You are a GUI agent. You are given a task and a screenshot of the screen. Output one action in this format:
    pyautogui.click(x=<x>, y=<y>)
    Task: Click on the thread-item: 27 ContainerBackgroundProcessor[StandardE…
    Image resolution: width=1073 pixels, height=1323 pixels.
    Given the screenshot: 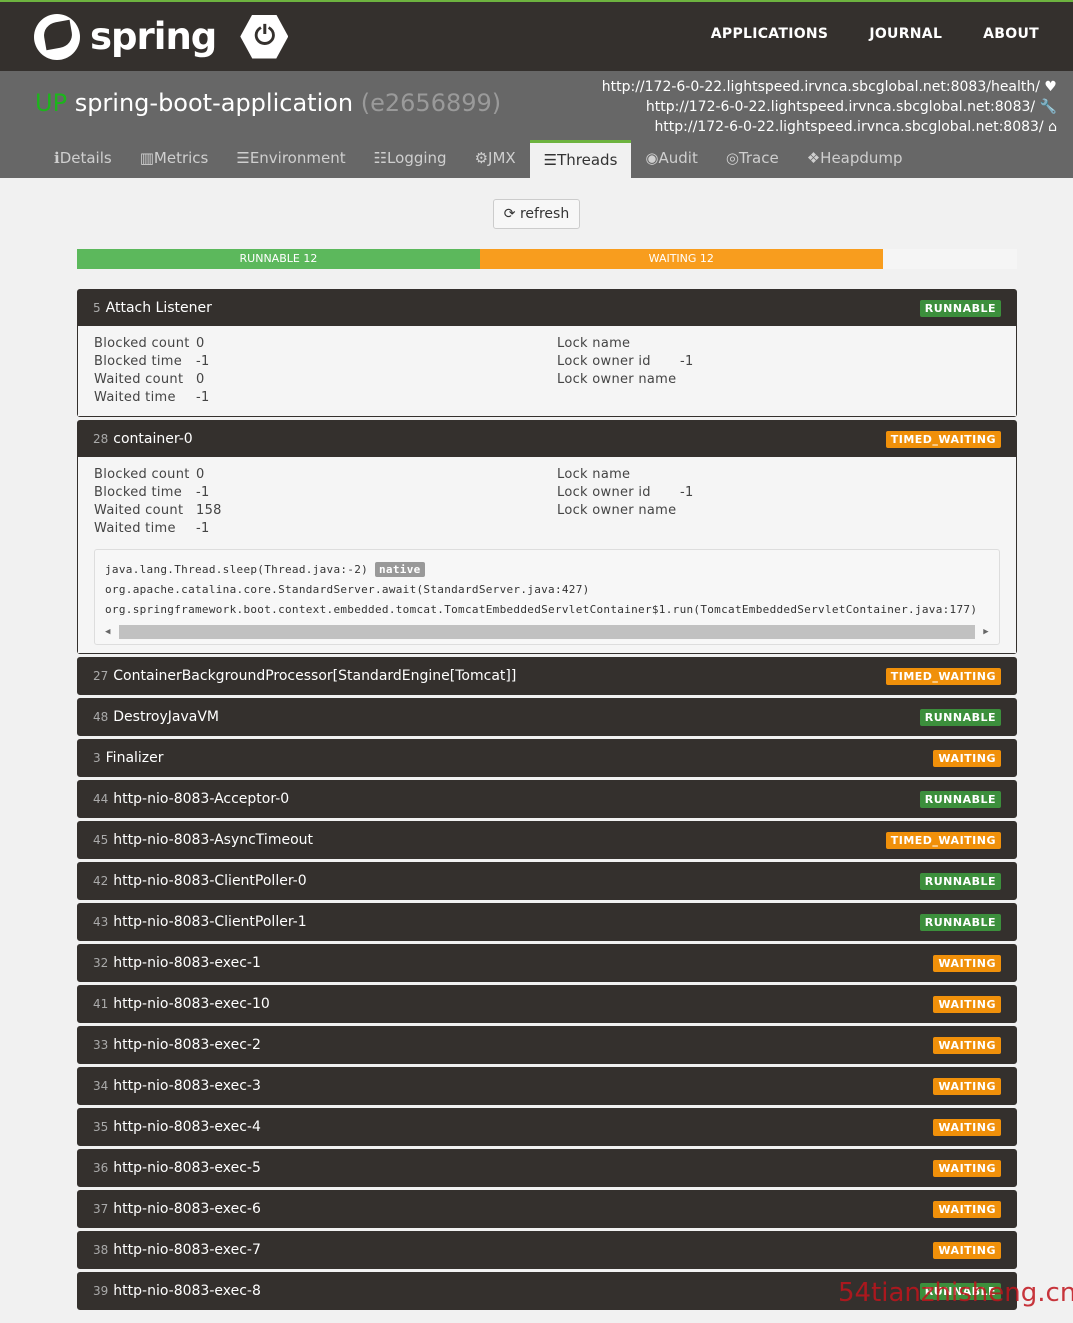 What is the action you would take?
    pyautogui.click(x=547, y=676)
    